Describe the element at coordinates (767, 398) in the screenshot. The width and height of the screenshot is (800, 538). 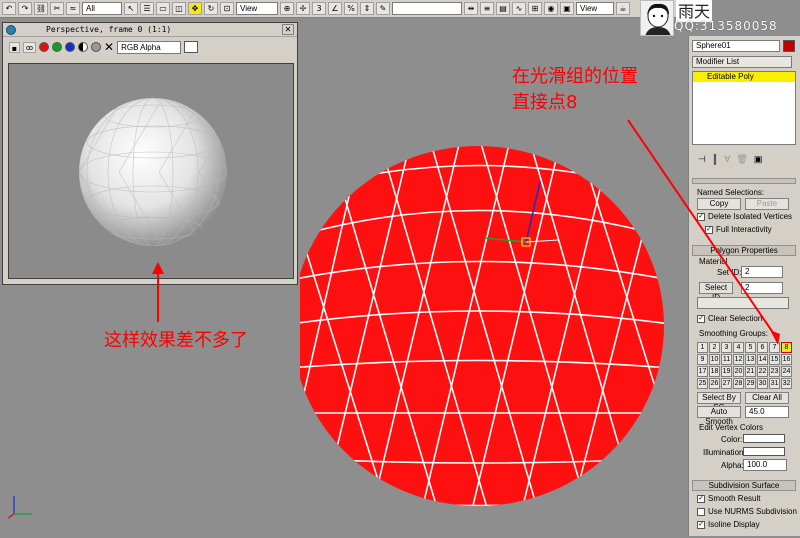
I see `clear-all-button: Clear All` at that location.